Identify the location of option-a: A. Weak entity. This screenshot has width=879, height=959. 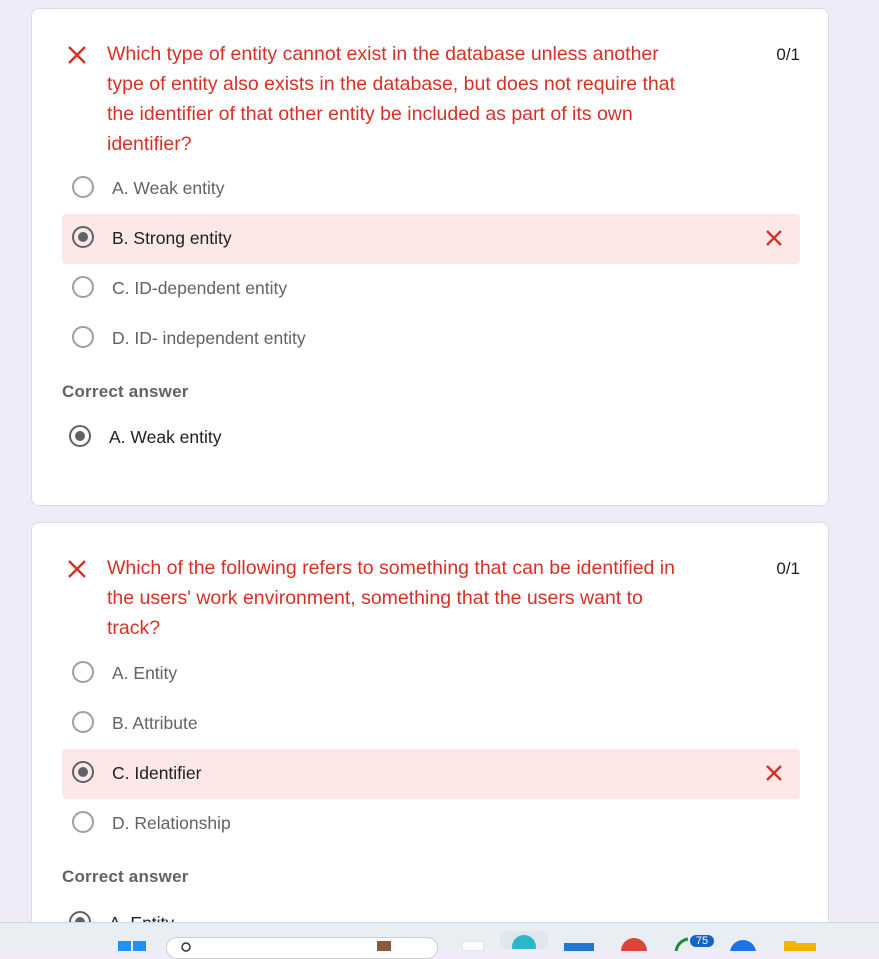
(431, 189).